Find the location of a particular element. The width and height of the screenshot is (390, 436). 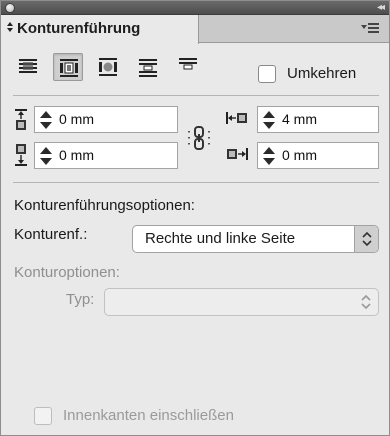

right-offset-icon is located at coordinates (237, 154).